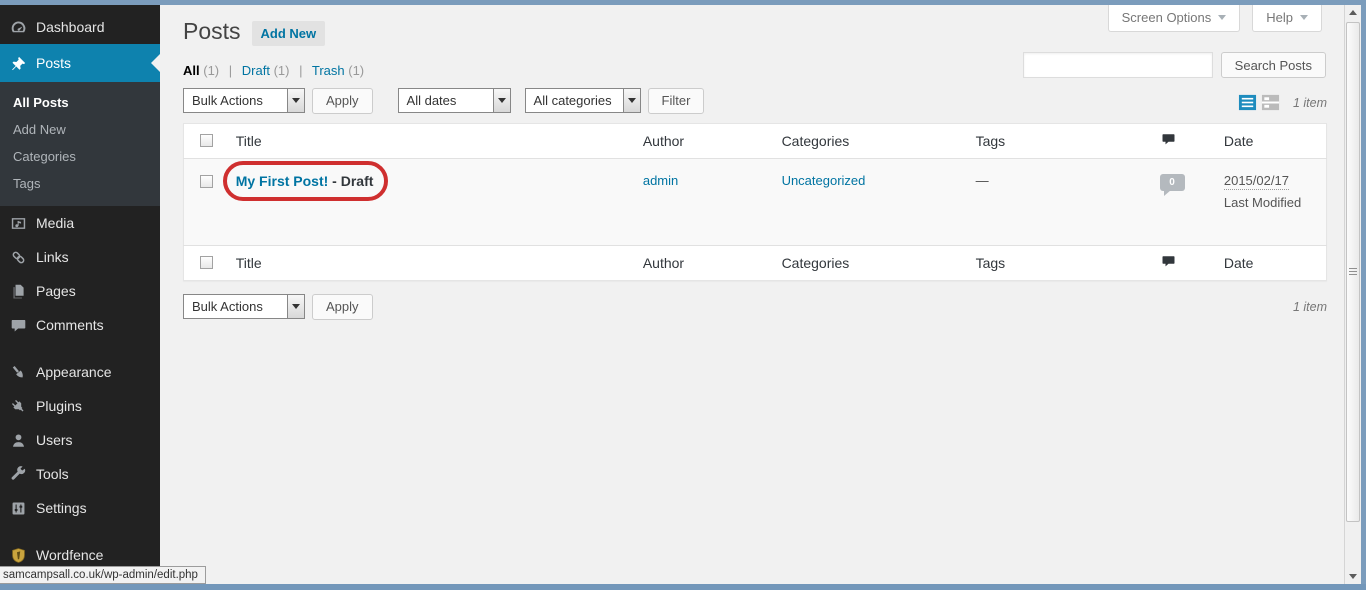 This screenshot has width=1366, height=590. What do you see at coordinates (80, 474) in the screenshot?
I see `sidebar-item-tools: Tools` at bounding box center [80, 474].